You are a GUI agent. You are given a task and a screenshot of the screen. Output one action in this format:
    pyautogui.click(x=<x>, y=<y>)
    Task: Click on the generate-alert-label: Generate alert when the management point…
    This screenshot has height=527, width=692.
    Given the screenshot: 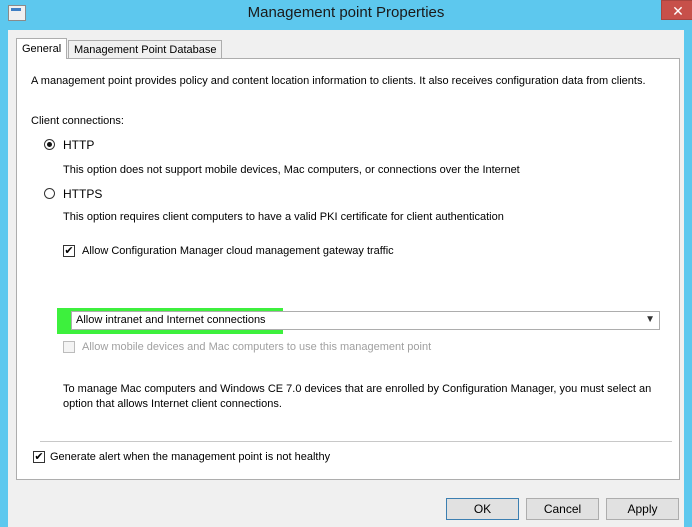 What is the action you would take?
    pyautogui.click(x=190, y=457)
    